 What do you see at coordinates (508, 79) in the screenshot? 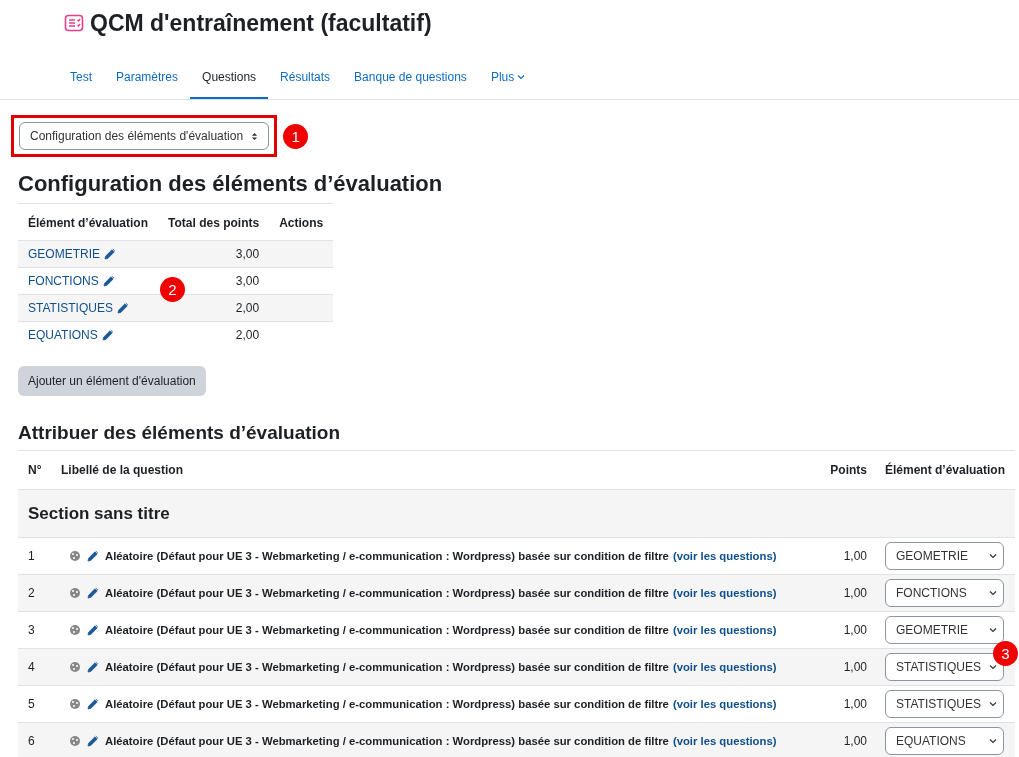
I see `nav-tab: Plus` at bounding box center [508, 79].